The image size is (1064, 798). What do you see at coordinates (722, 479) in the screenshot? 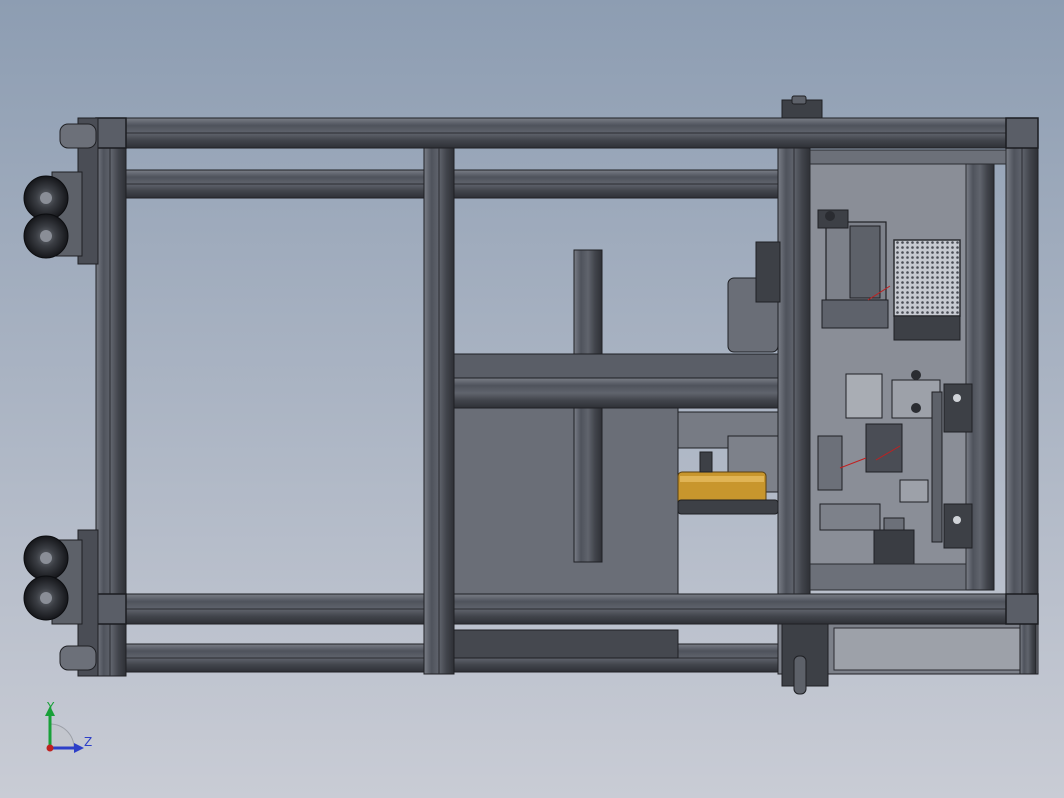
I see `brass-roller-highlight` at bounding box center [722, 479].